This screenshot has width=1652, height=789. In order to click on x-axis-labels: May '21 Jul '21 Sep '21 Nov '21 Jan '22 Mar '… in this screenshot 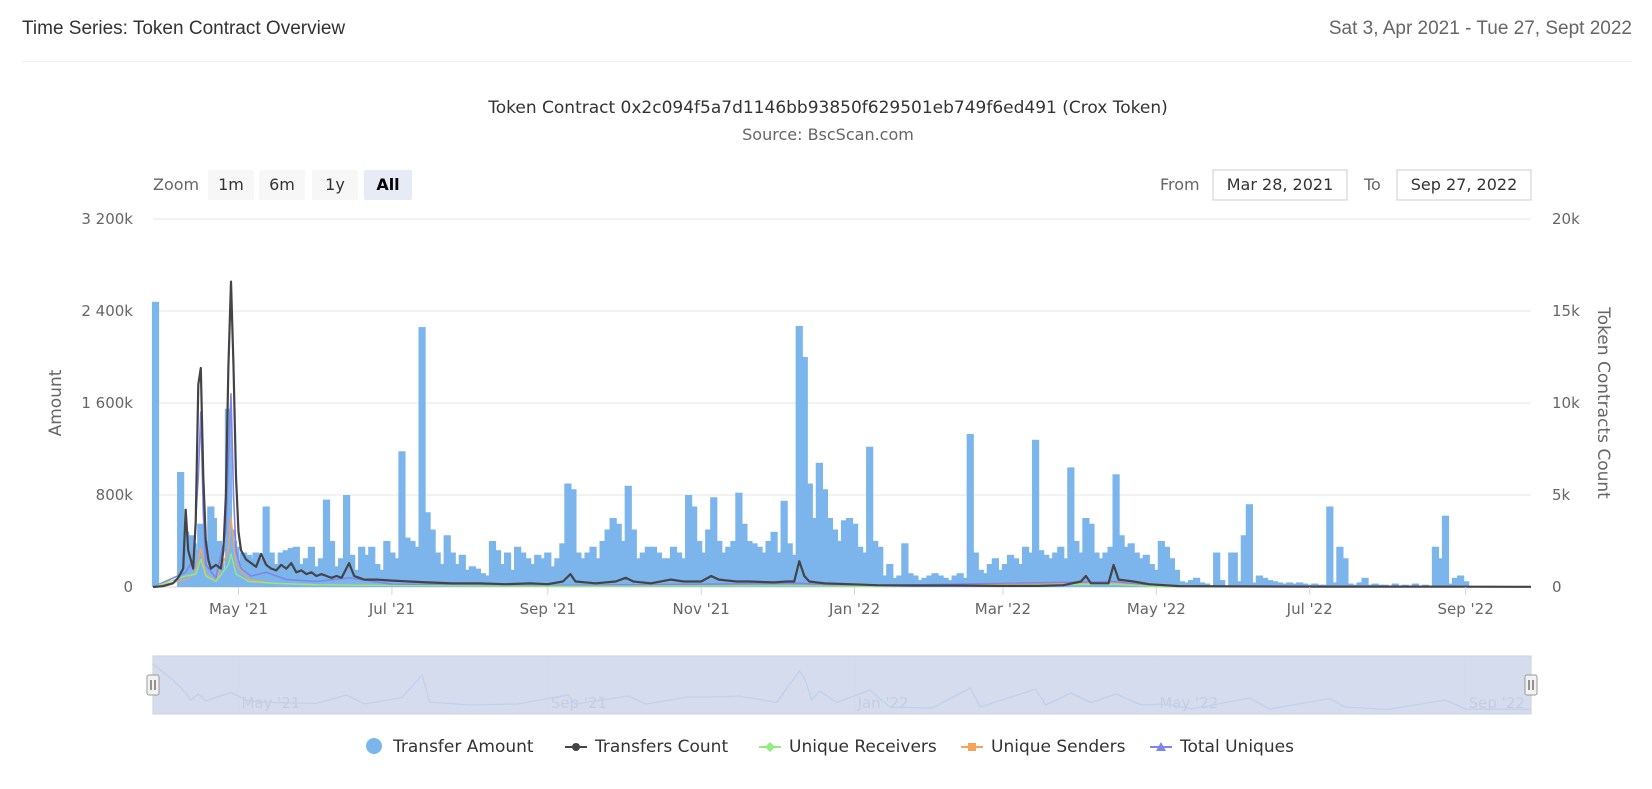, I will do `click(851, 602)`.